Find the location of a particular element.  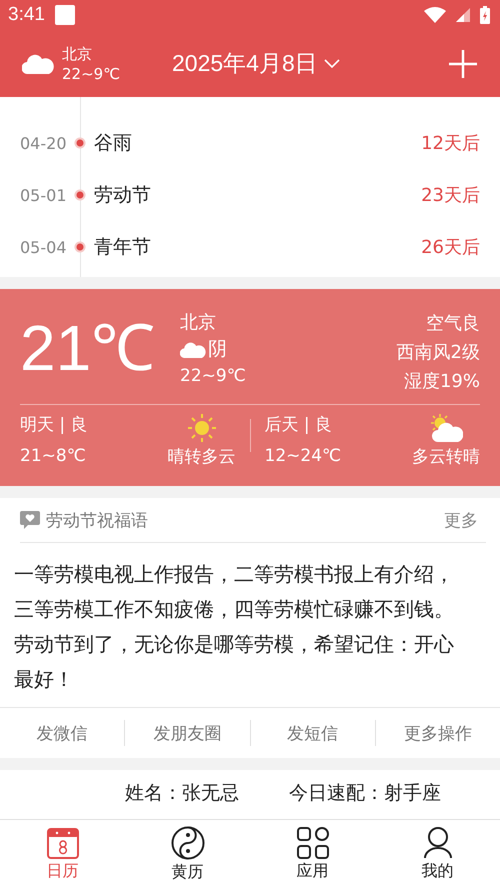

festival-name: 谷雨 is located at coordinates (113, 143).